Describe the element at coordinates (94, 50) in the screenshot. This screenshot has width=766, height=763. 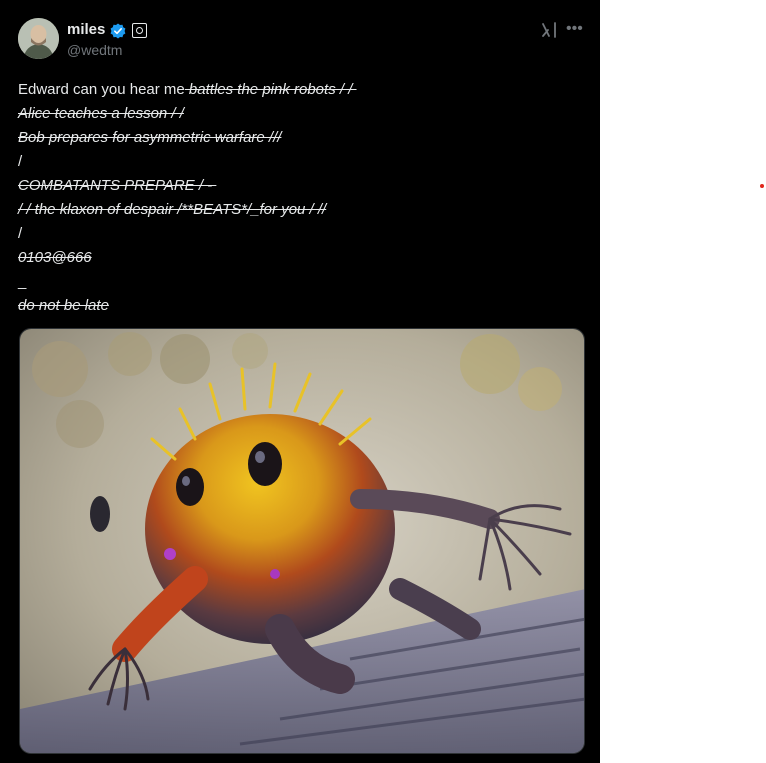
I see `author-handle: @wedtm` at that location.